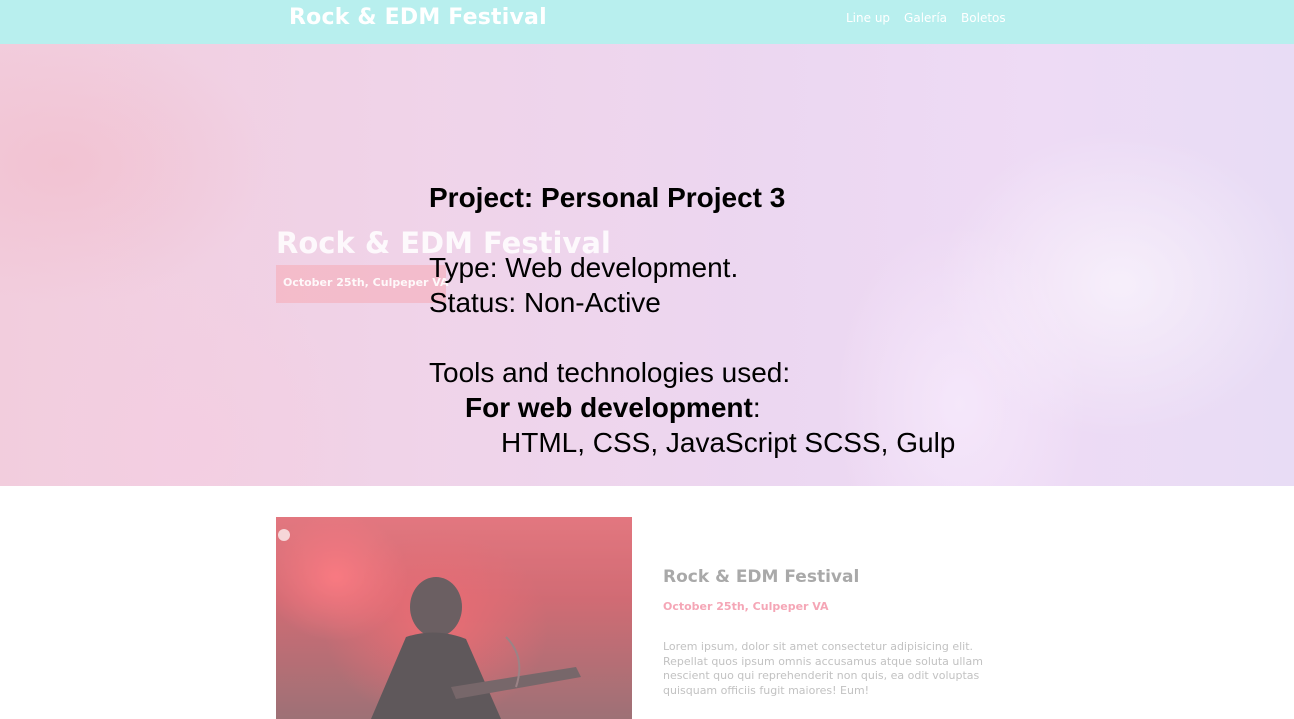 This screenshot has height=719, width=1294. Describe the element at coordinates (756, 407) in the screenshot. I see `web-dev-colon: :` at that location.